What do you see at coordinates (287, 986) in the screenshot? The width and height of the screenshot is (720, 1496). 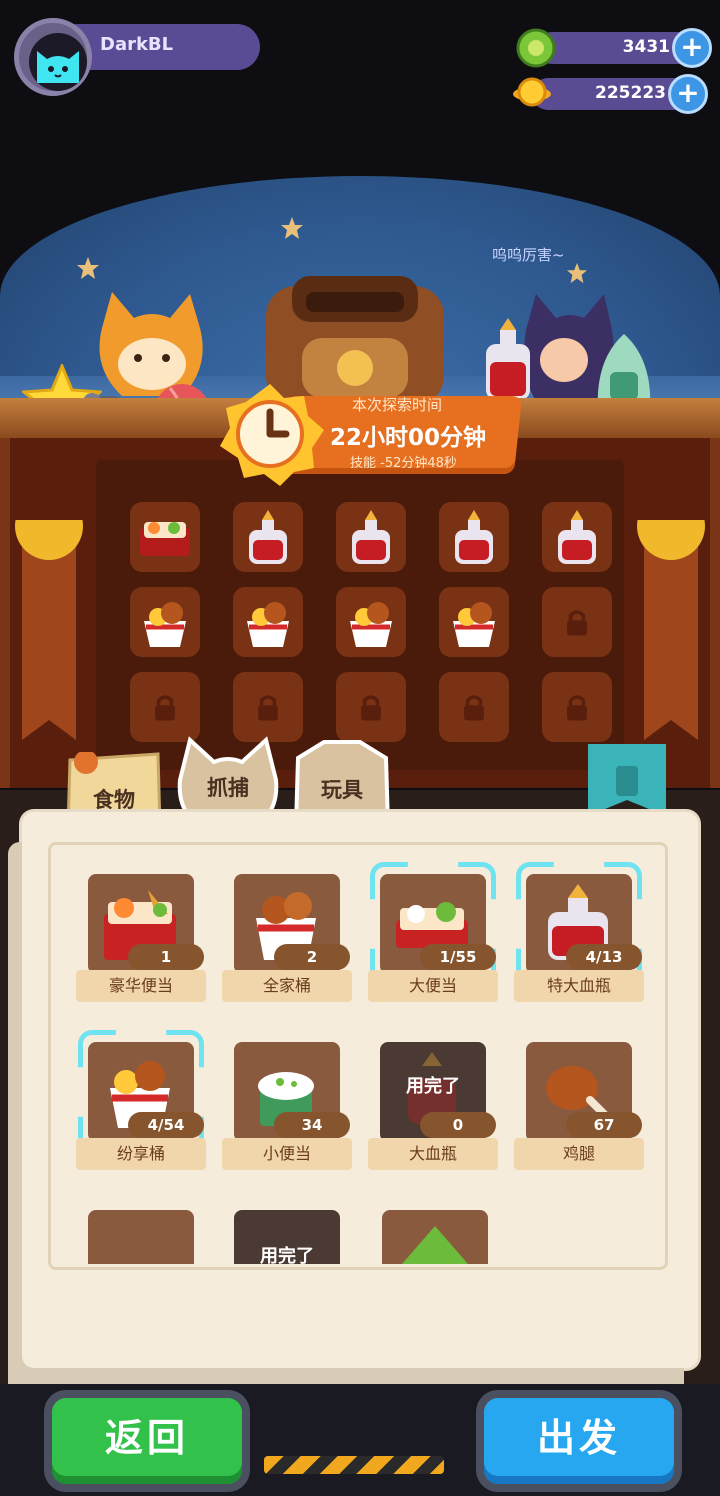 I see `item-name: 全家桶` at bounding box center [287, 986].